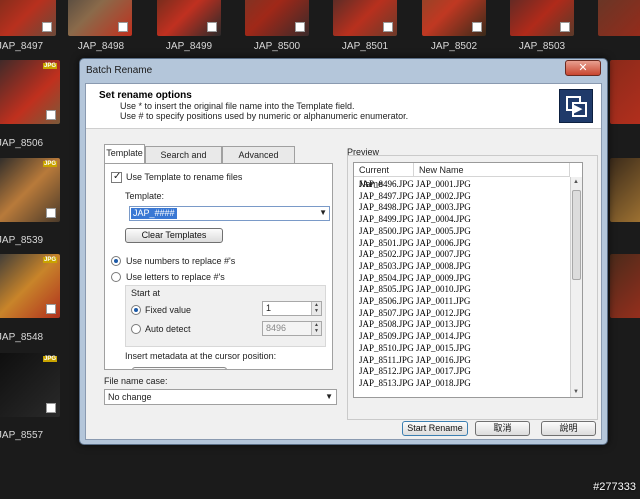 The width and height of the screenshot is (640, 499). Describe the element at coordinates (384, 176) in the screenshot. I see `column-header-current-name: Current Name` at that location.